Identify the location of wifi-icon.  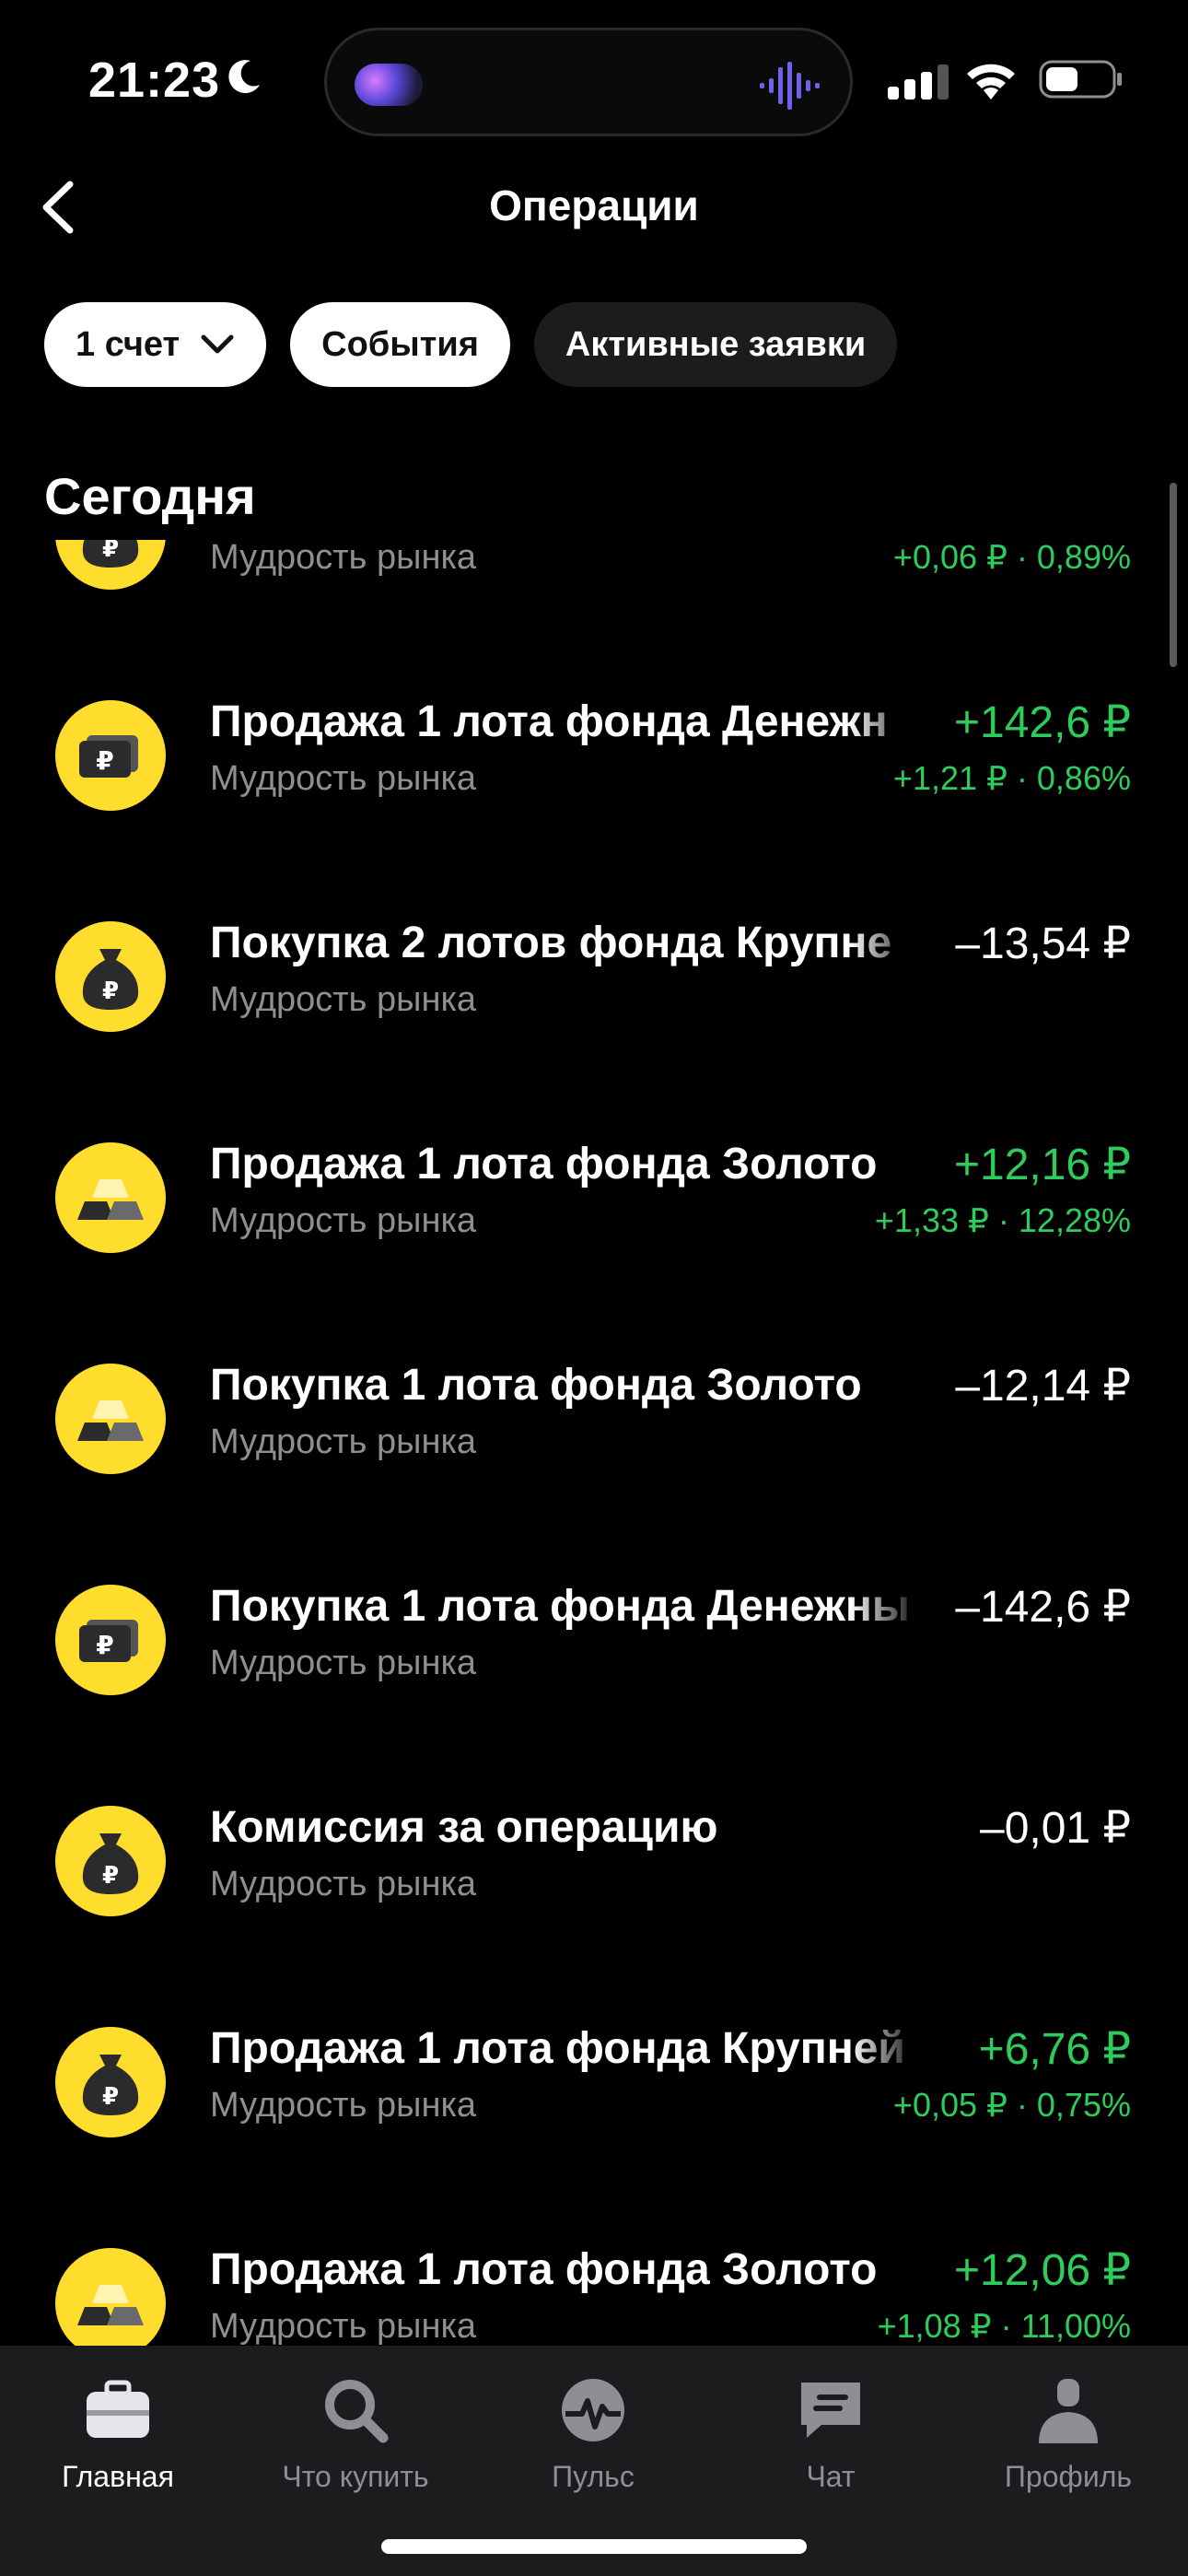
(991, 82).